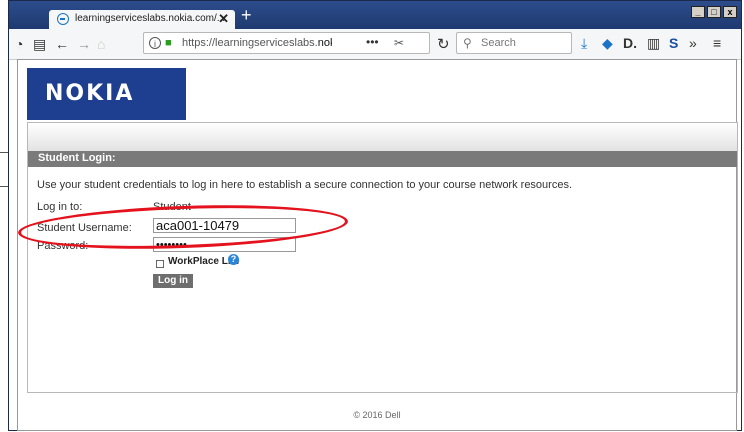  What do you see at coordinates (168, 43) in the screenshot?
I see `lock-icon: ■` at bounding box center [168, 43].